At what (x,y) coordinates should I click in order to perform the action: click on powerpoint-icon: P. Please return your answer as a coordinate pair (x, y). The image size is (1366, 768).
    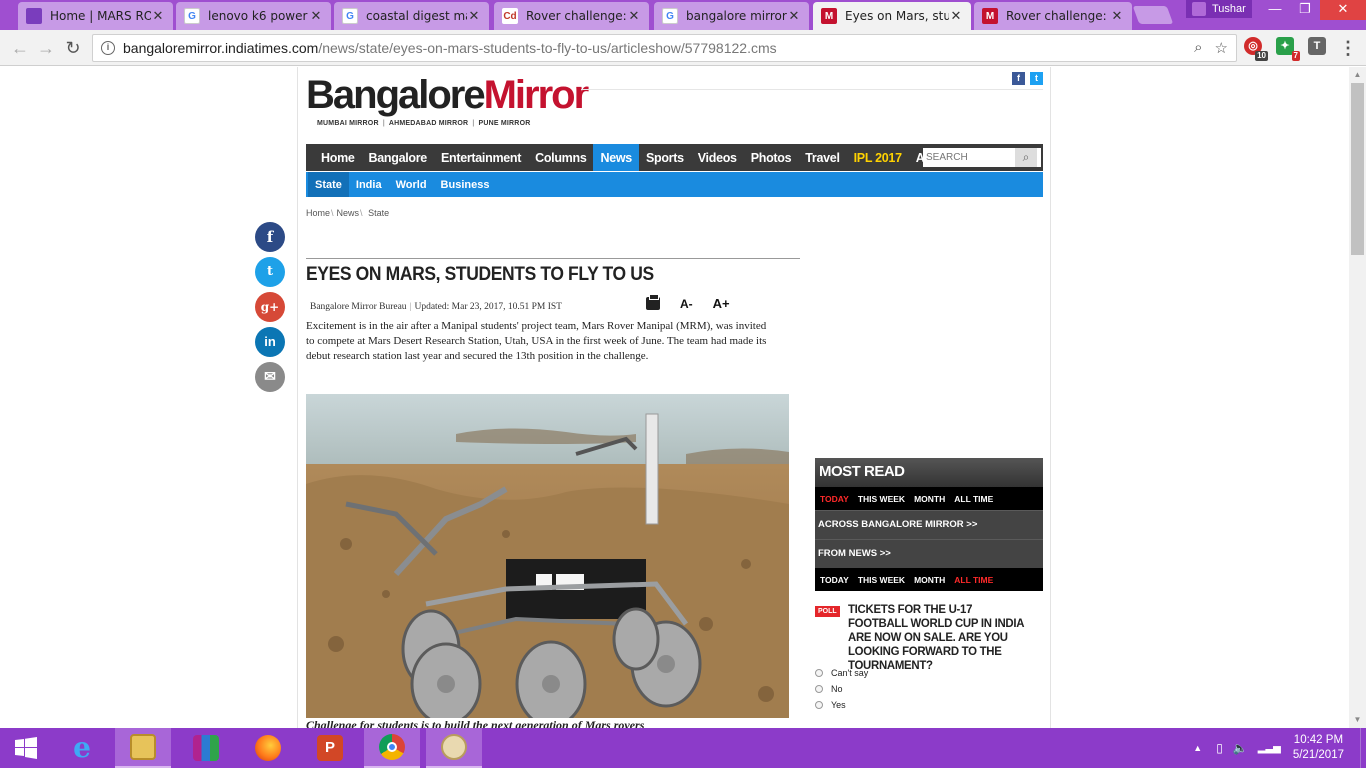
    Looking at the image, I should click on (330, 748).